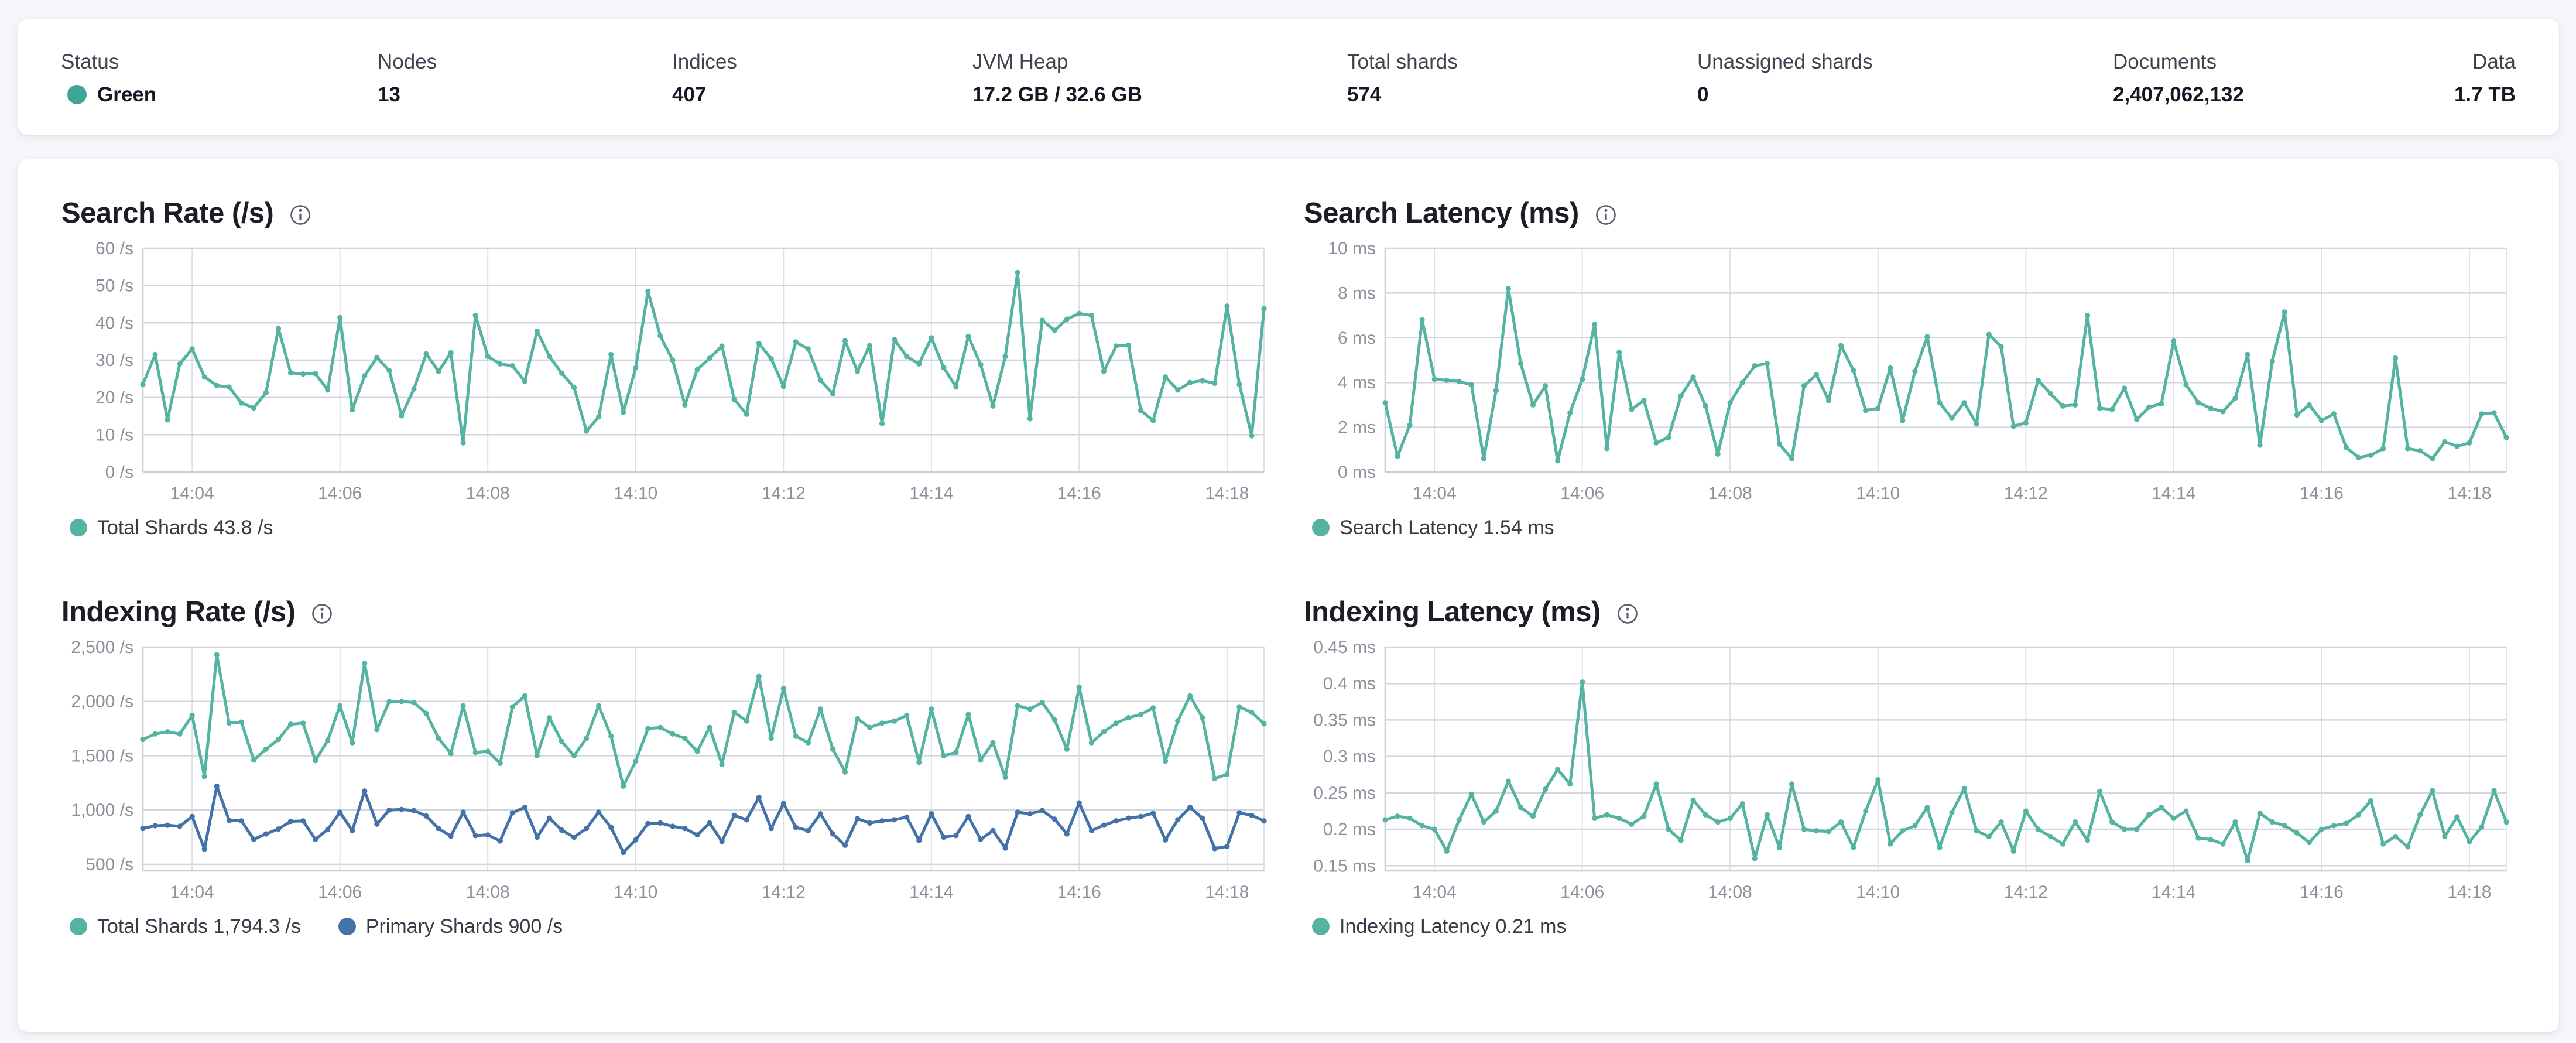 The image size is (2576, 1043). Describe the element at coordinates (167, 213) in the screenshot. I see `chart-title: Search Rate (/s)` at that location.